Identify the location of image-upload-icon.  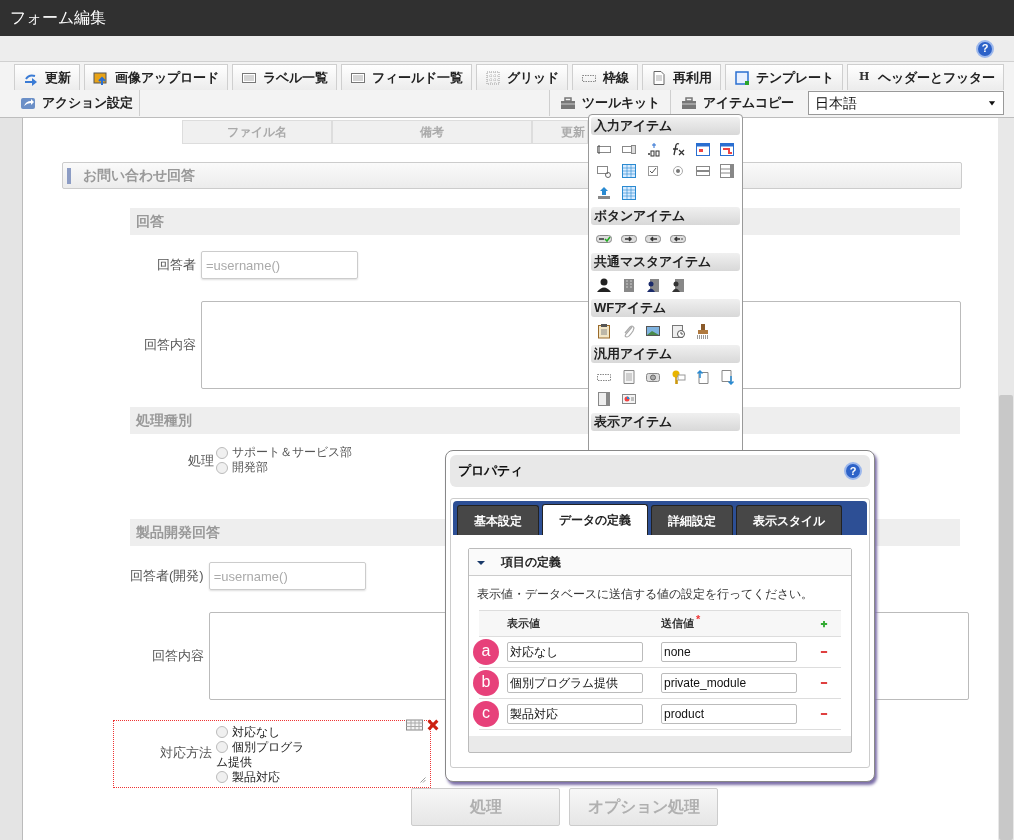
(101, 77).